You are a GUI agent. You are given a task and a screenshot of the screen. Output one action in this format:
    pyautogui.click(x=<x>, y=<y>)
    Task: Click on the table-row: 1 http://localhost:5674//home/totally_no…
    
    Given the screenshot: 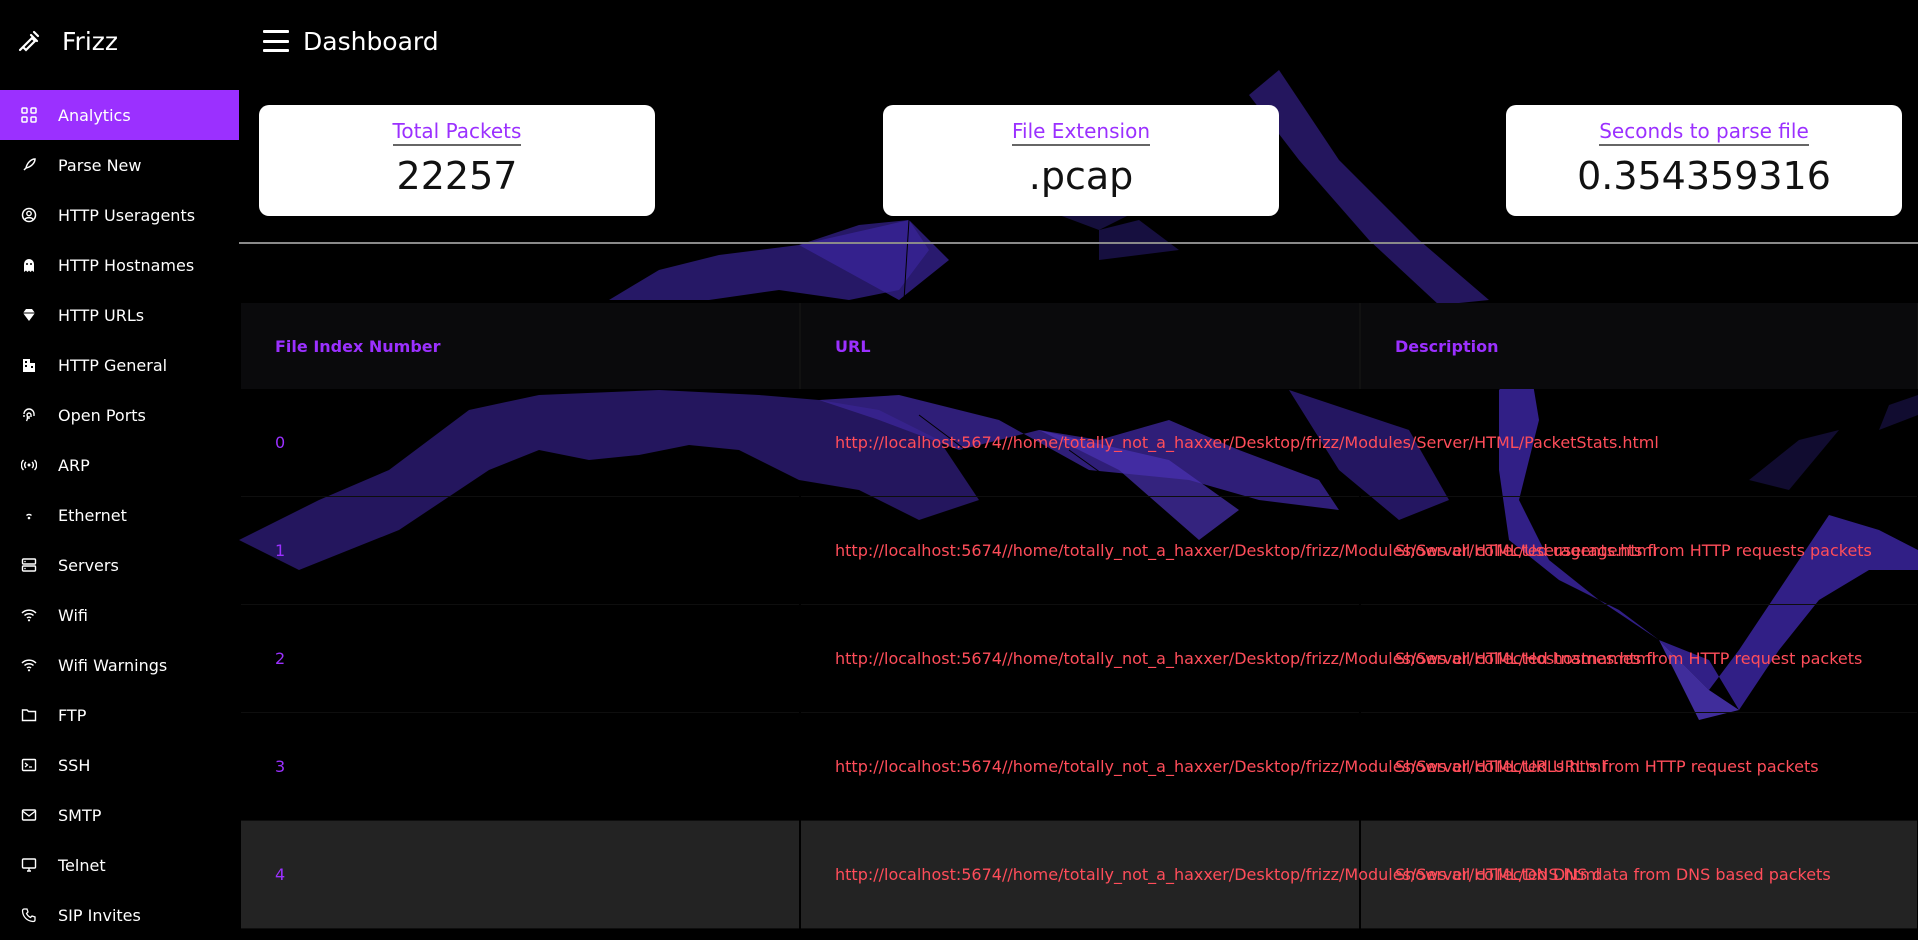 What is the action you would take?
    pyautogui.click(x=1079, y=550)
    